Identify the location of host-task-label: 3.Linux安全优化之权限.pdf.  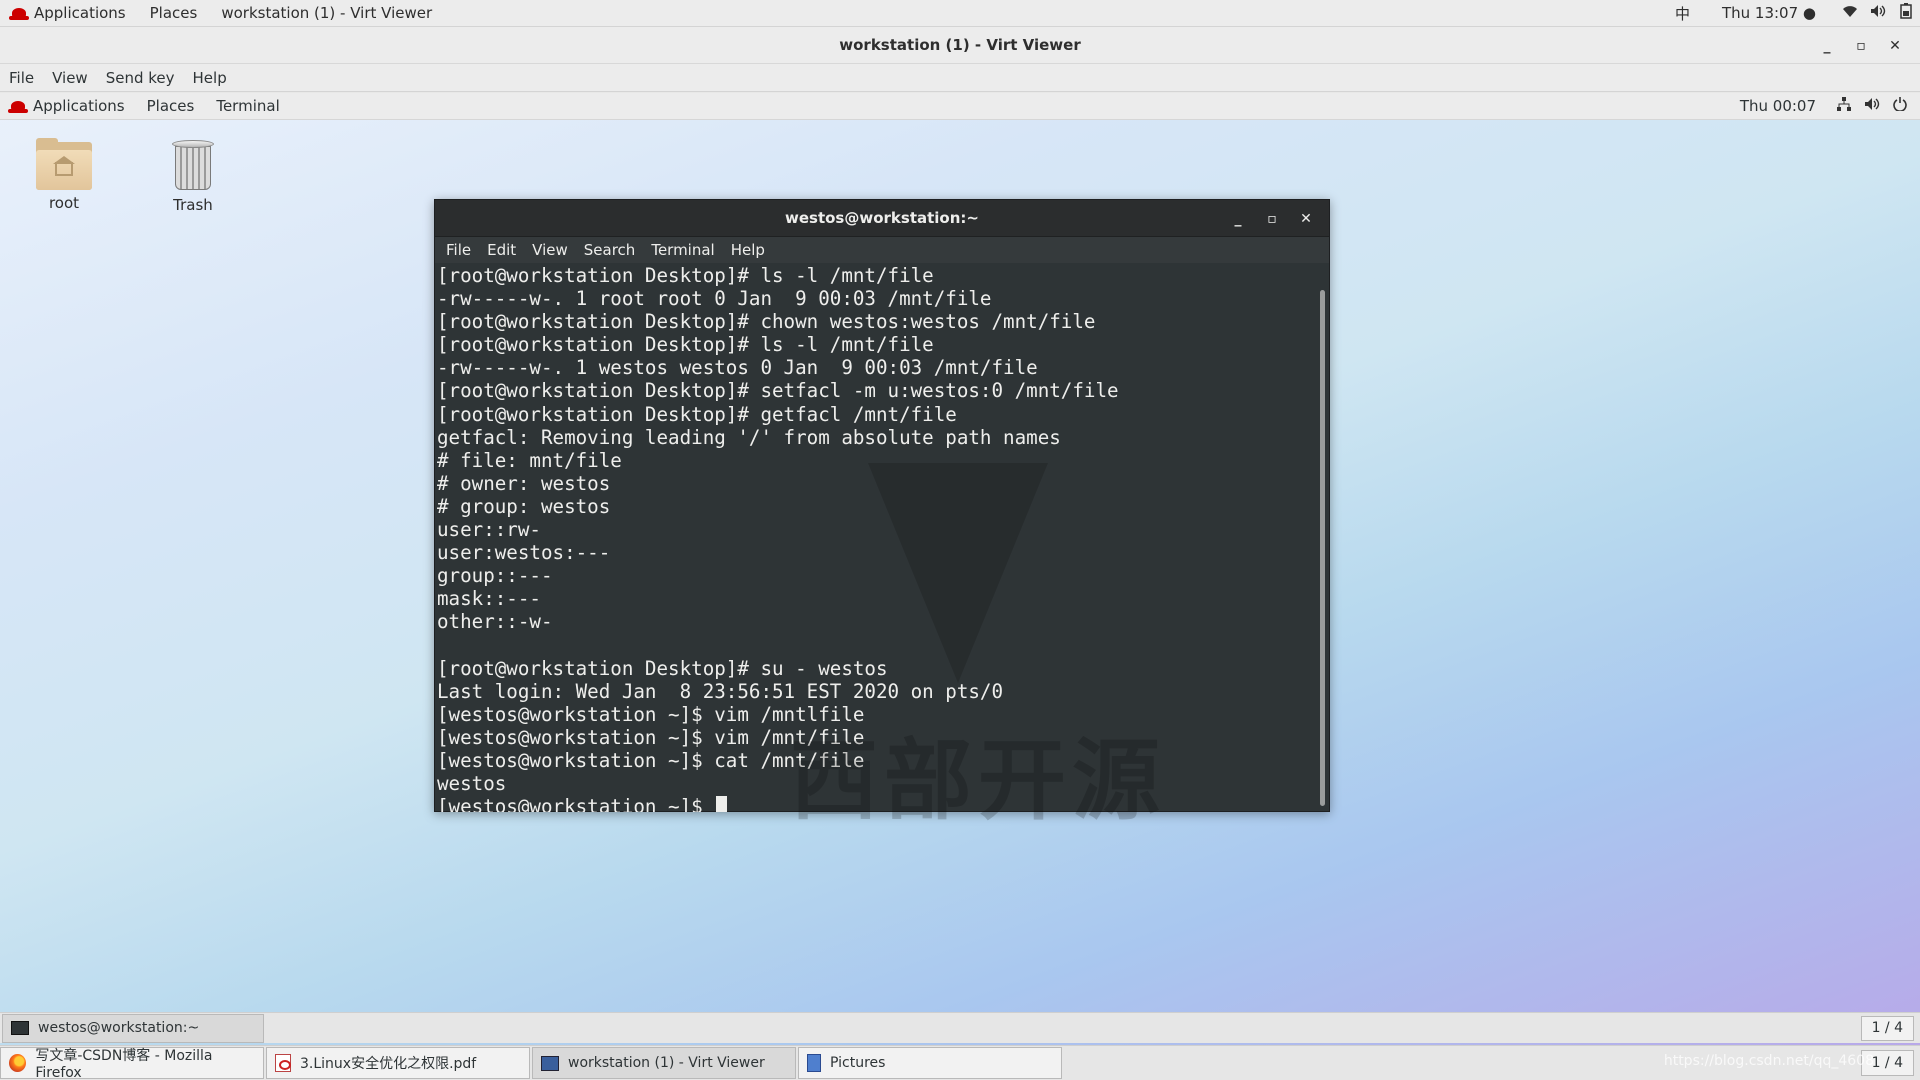
(388, 1064).